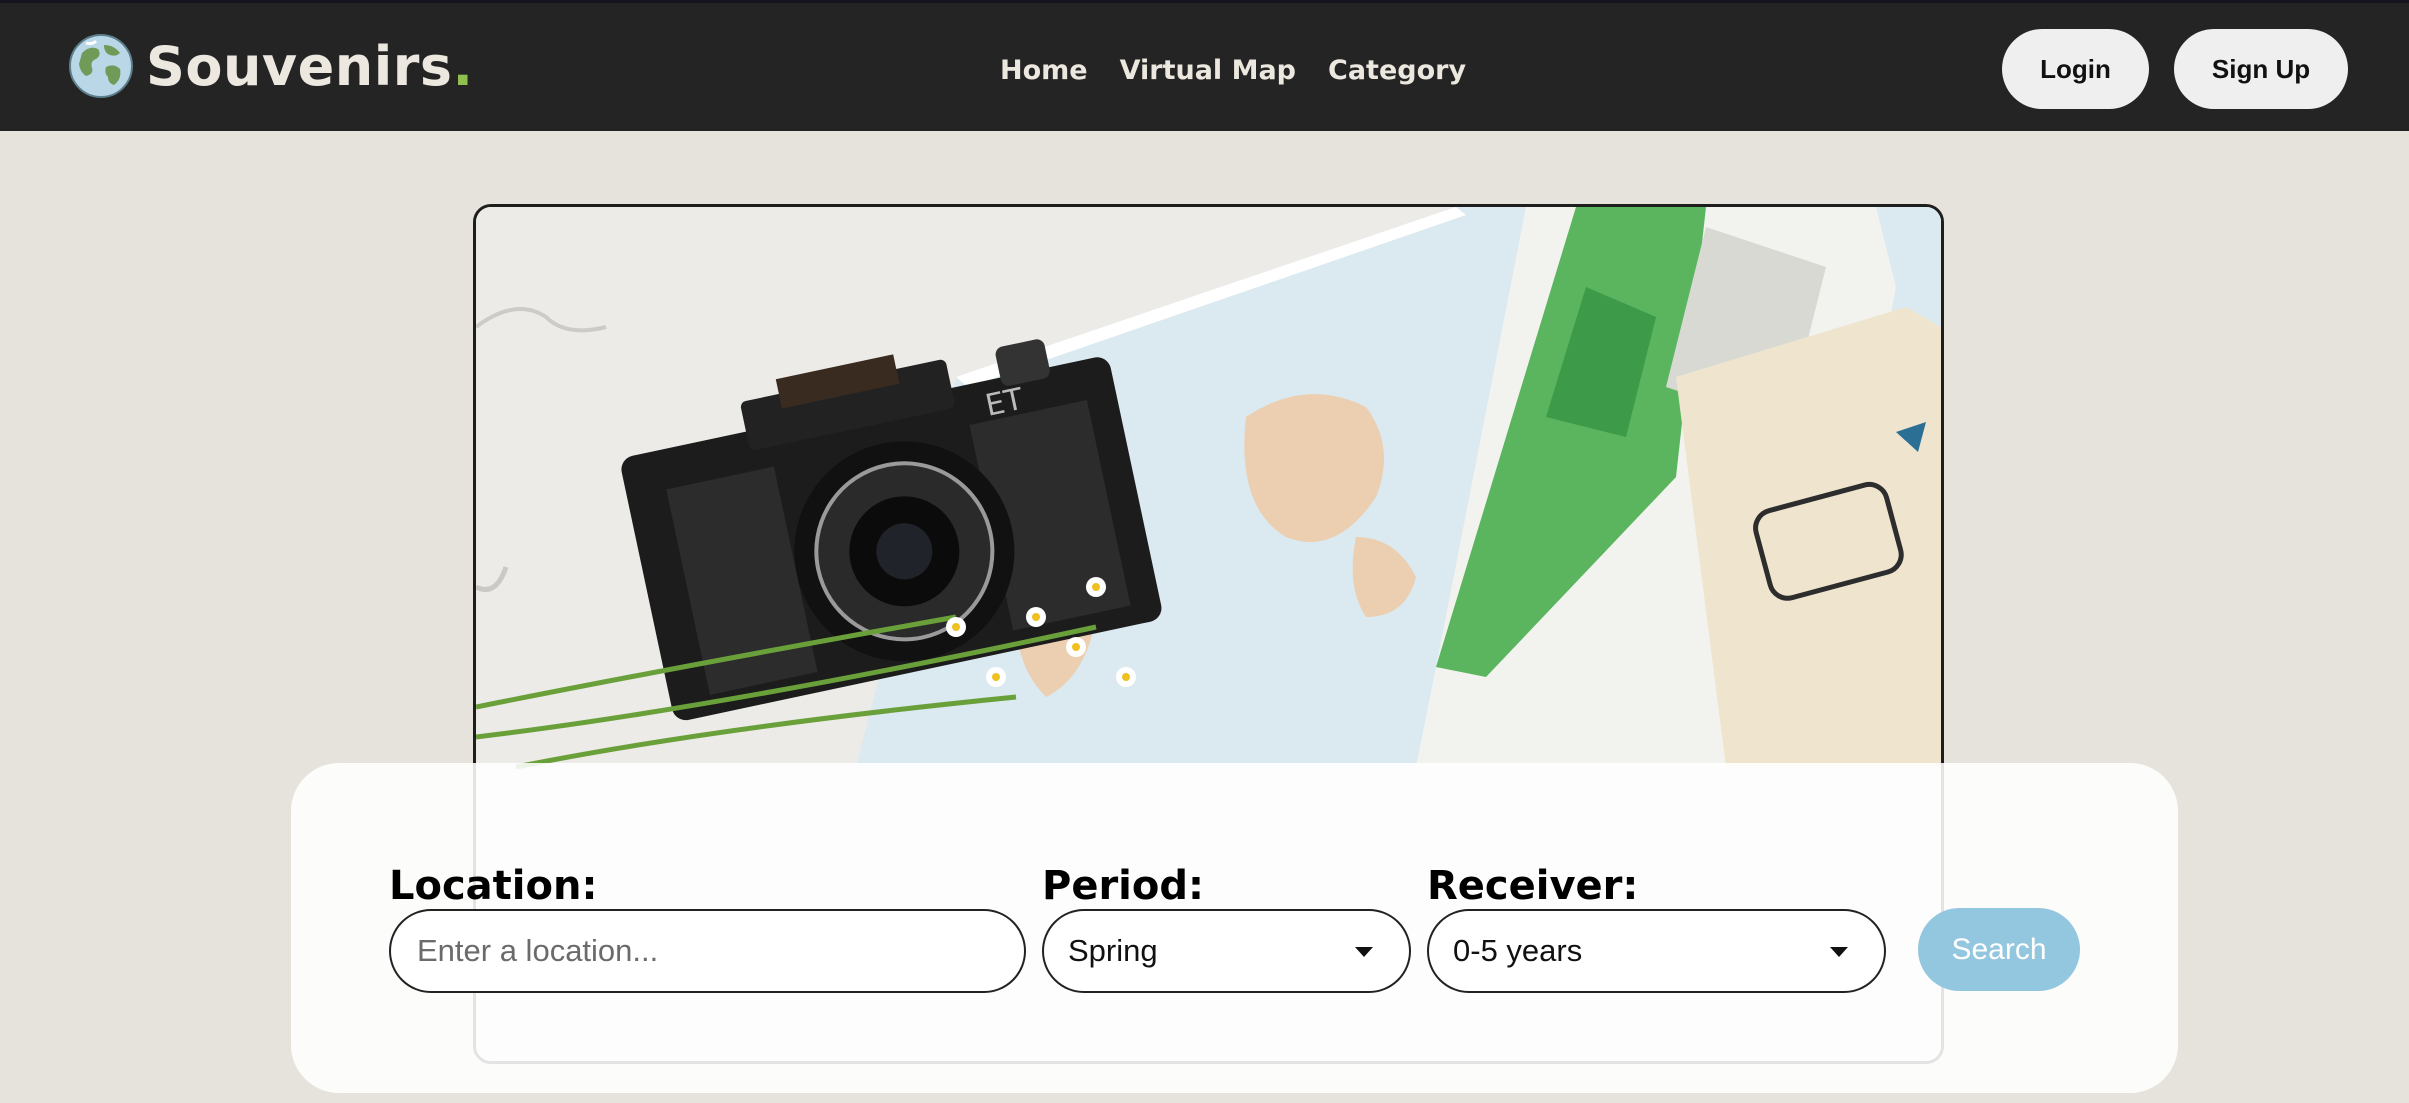 The height and width of the screenshot is (1103, 2409). Describe the element at coordinates (1123, 886) in the screenshot. I see `period-label: Period:` at that location.